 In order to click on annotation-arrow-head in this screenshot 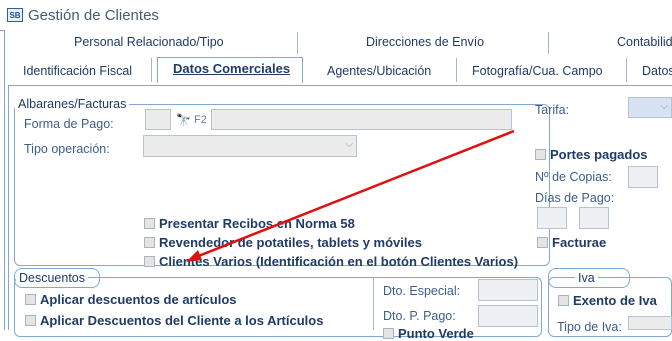, I will do `click(194, 256)`.